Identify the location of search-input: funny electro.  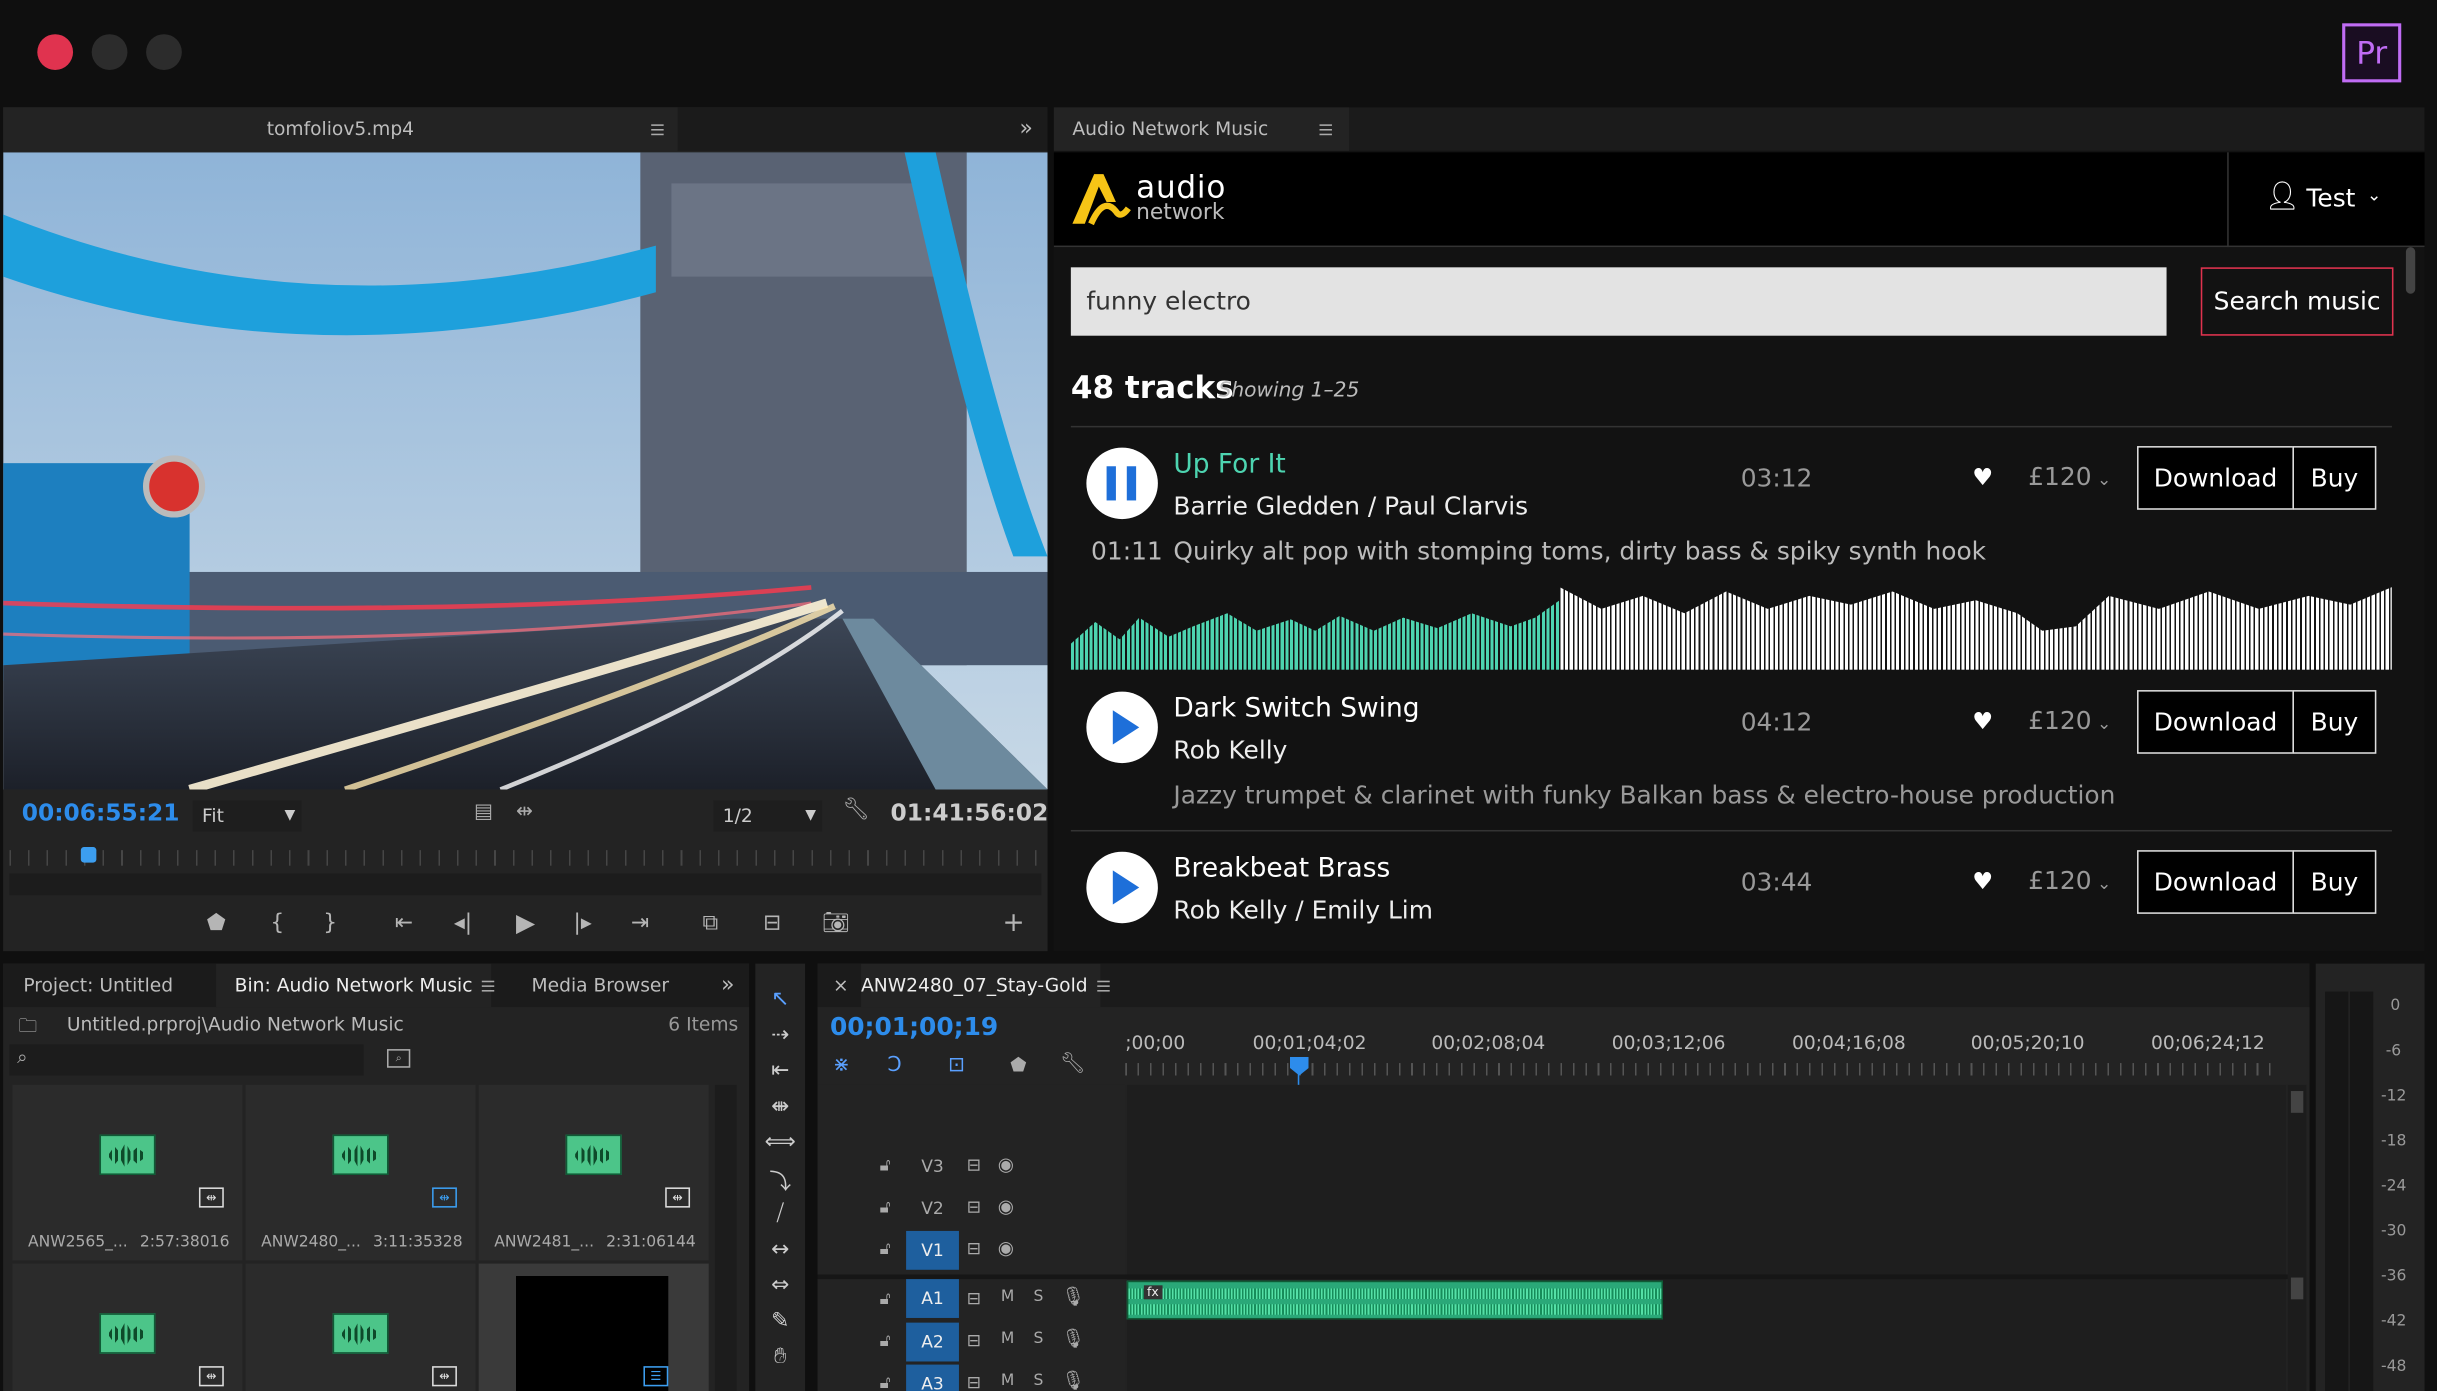
(1618, 301).